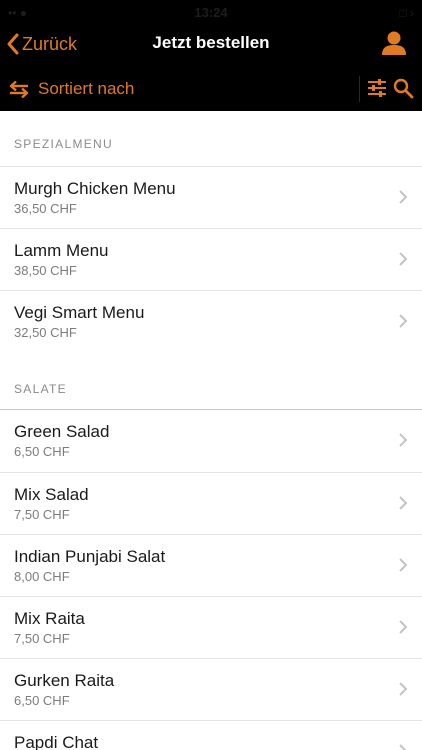 This screenshot has height=750, width=422. I want to click on search-icon, so click(403, 88).